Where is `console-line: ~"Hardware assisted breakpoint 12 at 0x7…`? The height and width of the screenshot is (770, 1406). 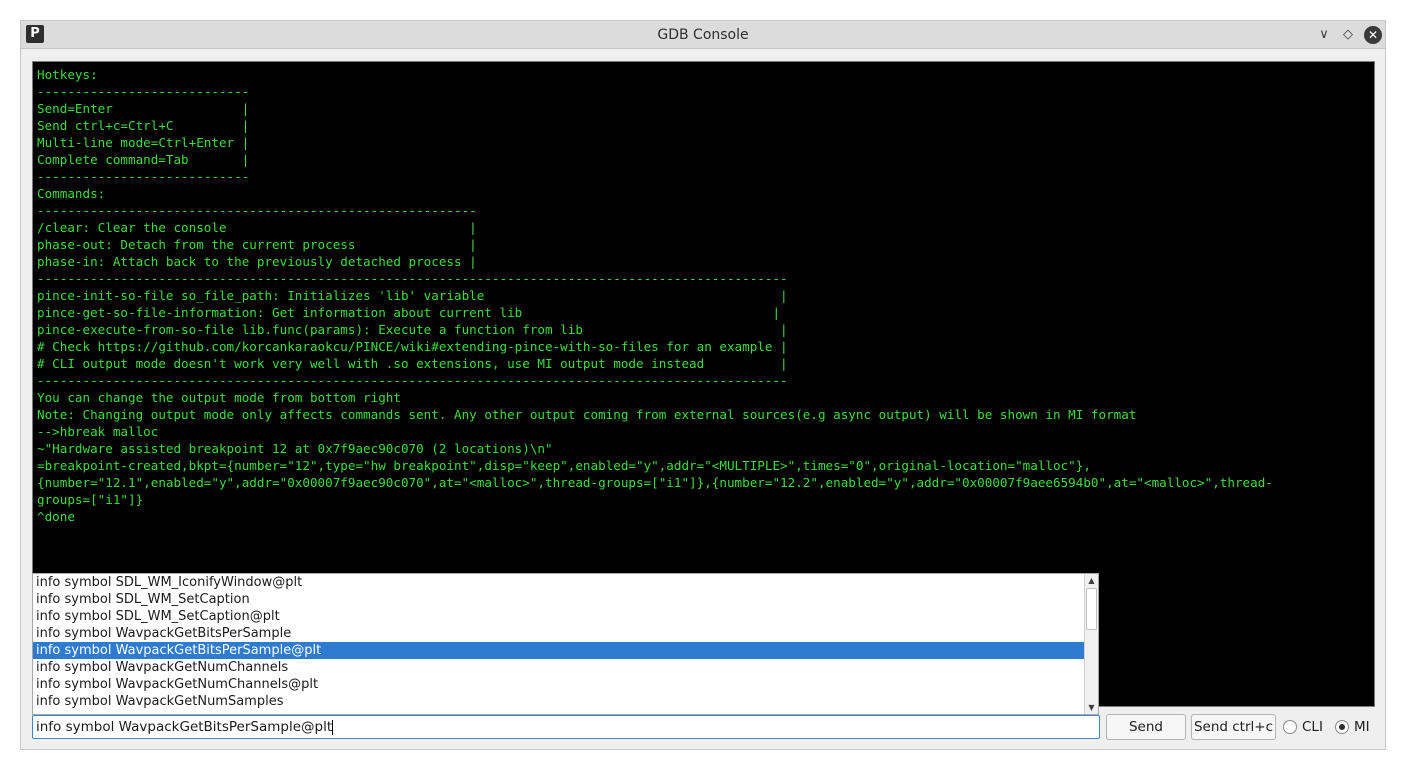 console-line: ~"Hardware assisted breakpoint 12 at 0x7… is located at coordinates (295, 448).